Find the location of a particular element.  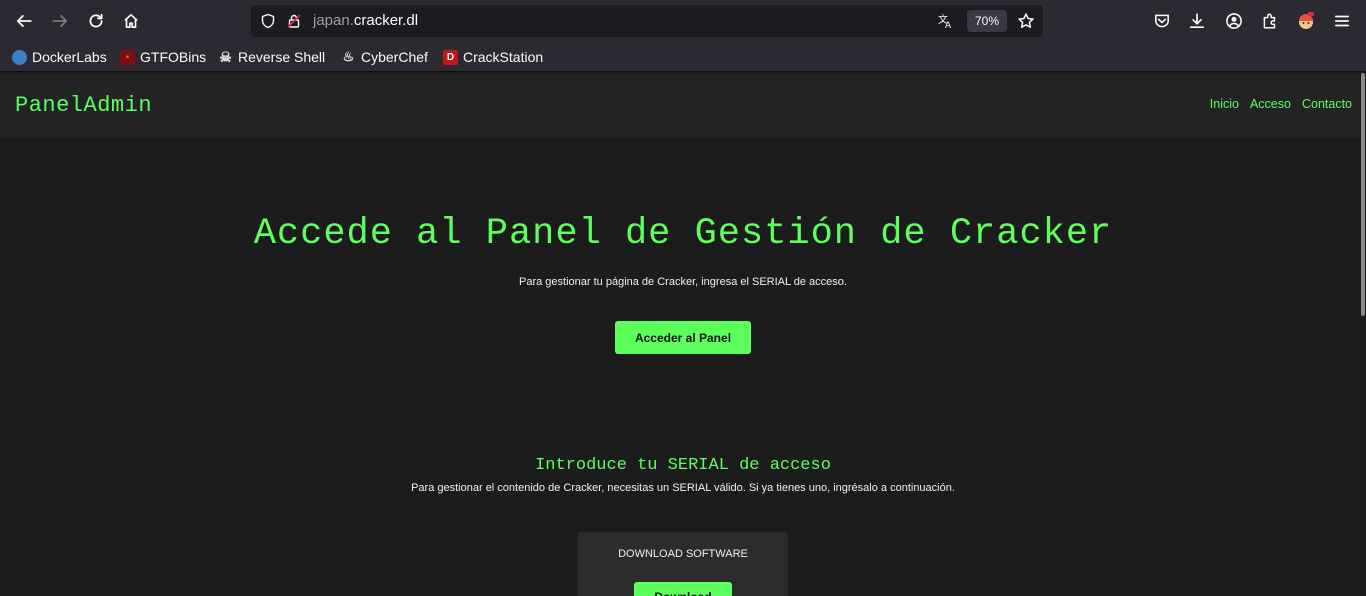

star-icon is located at coordinates (1026, 21).